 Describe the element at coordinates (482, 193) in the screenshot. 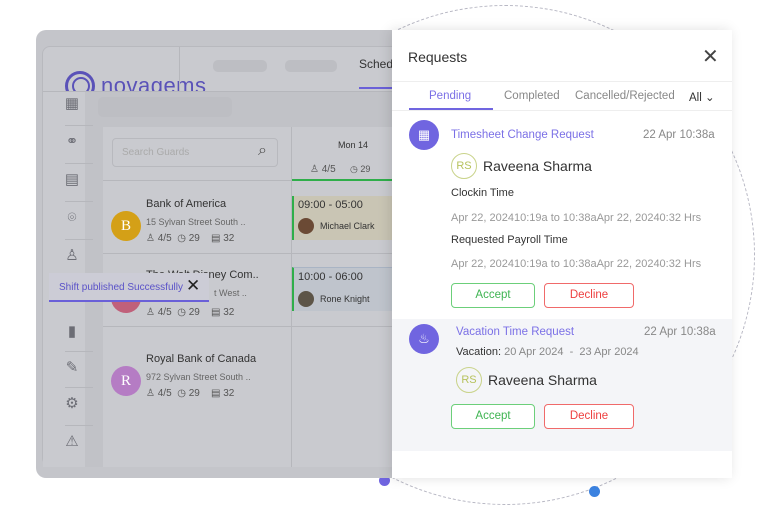

I see `clockin-label: Clockin Time` at that location.